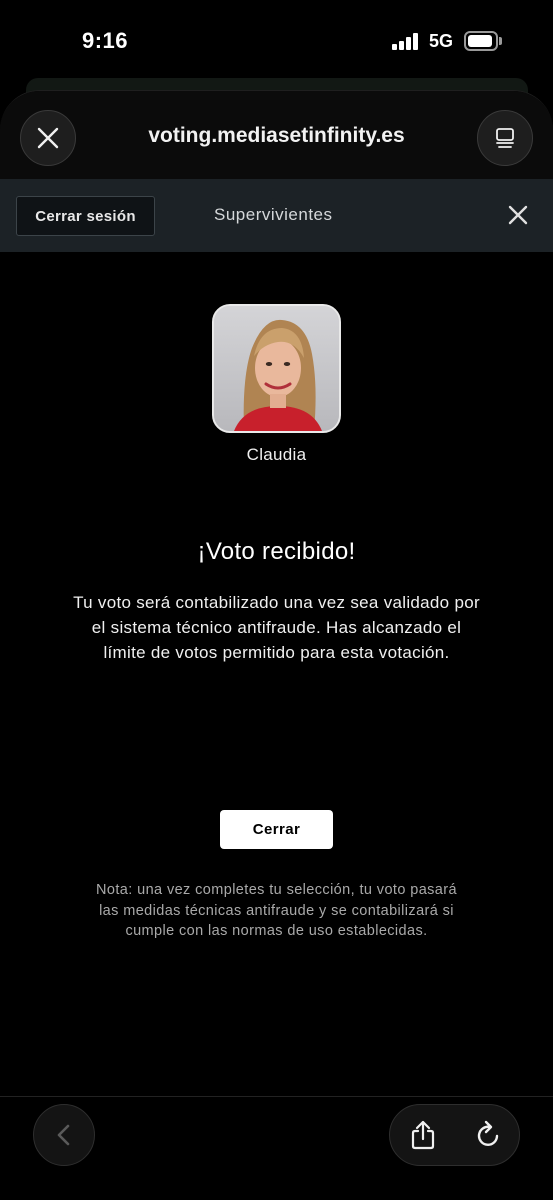  What do you see at coordinates (276, 551) in the screenshot?
I see `confirmation-title: ¡Voto recibido!` at bounding box center [276, 551].